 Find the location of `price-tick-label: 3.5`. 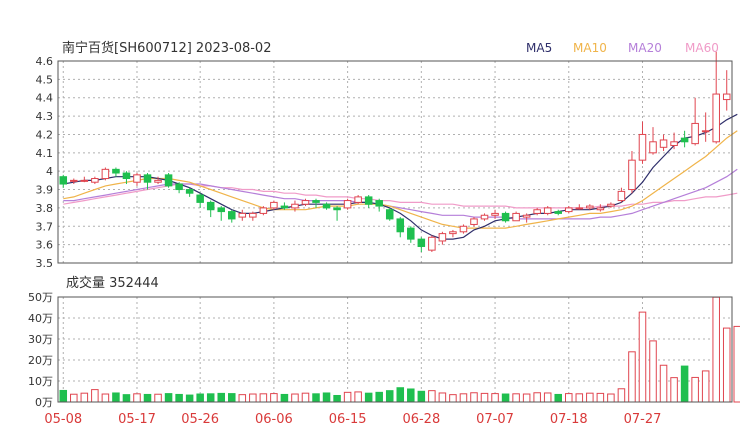

price-tick-label: 3.5 is located at coordinates (45, 263).